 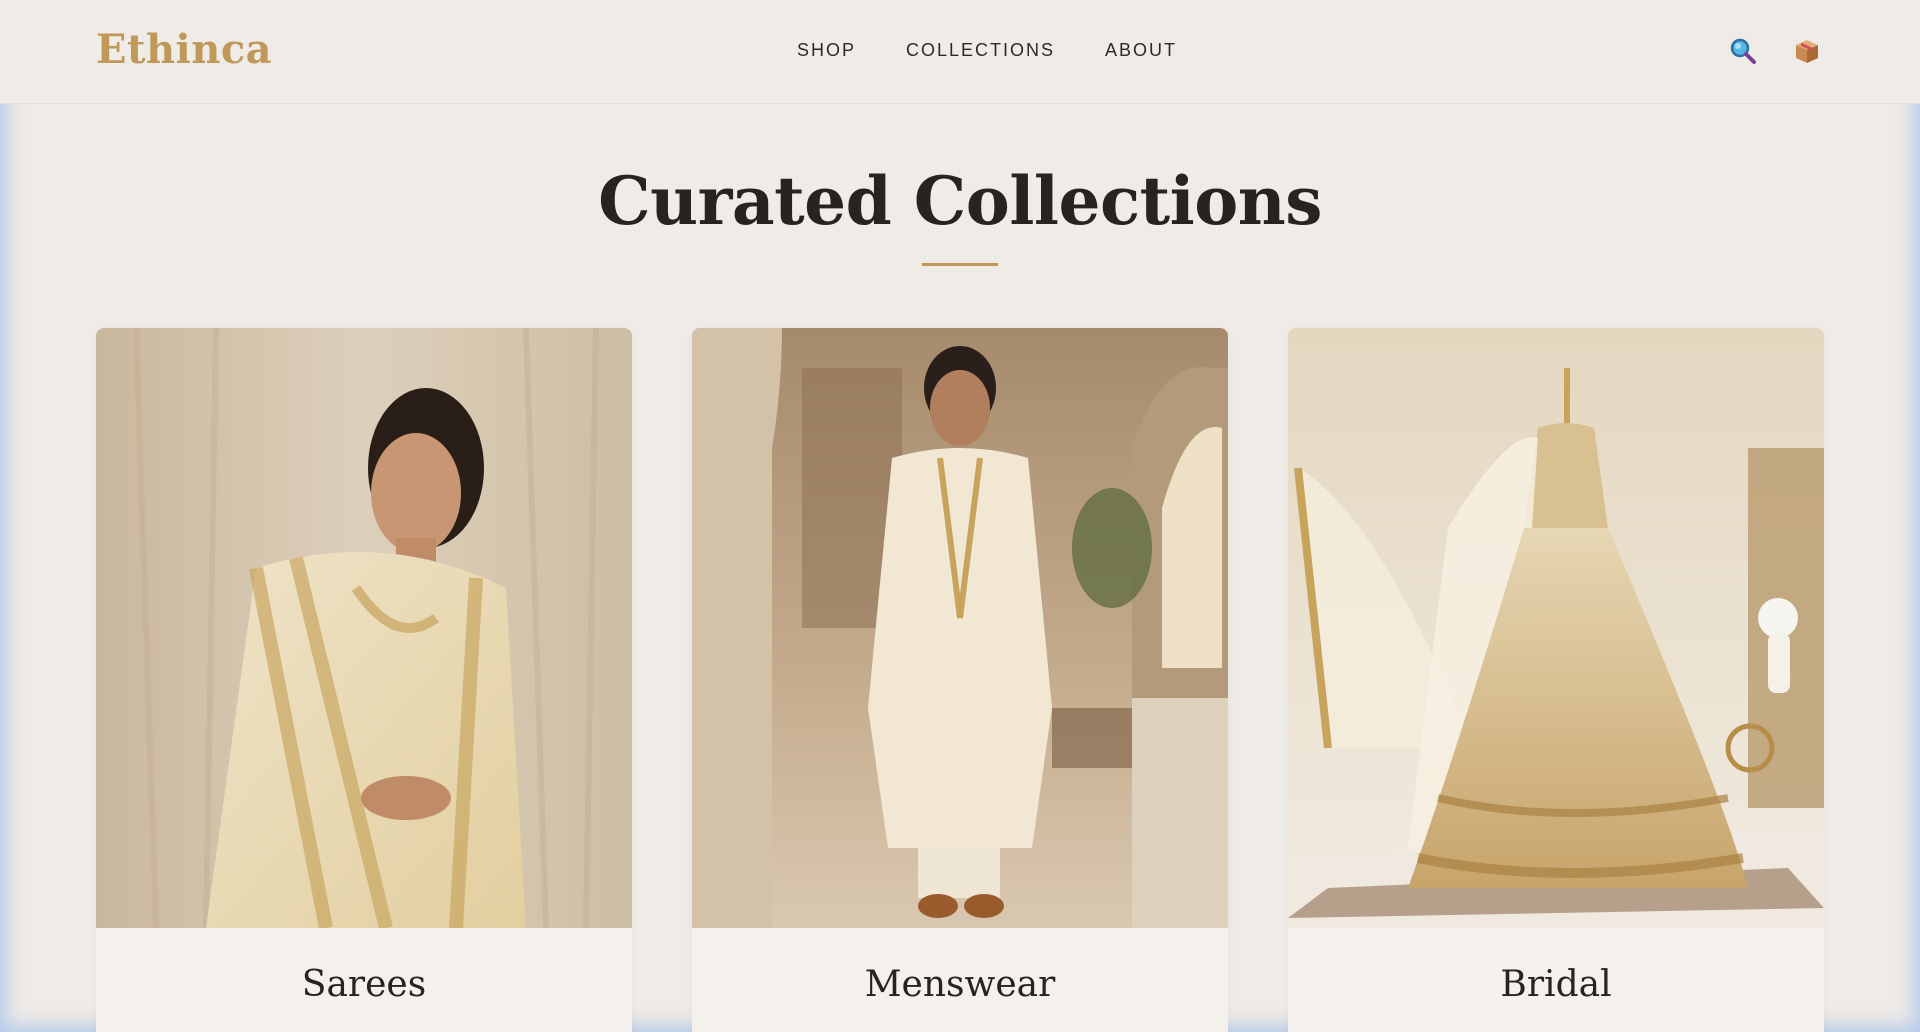 What do you see at coordinates (1807, 51) in the screenshot?
I see `cart-box-icon` at bounding box center [1807, 51].